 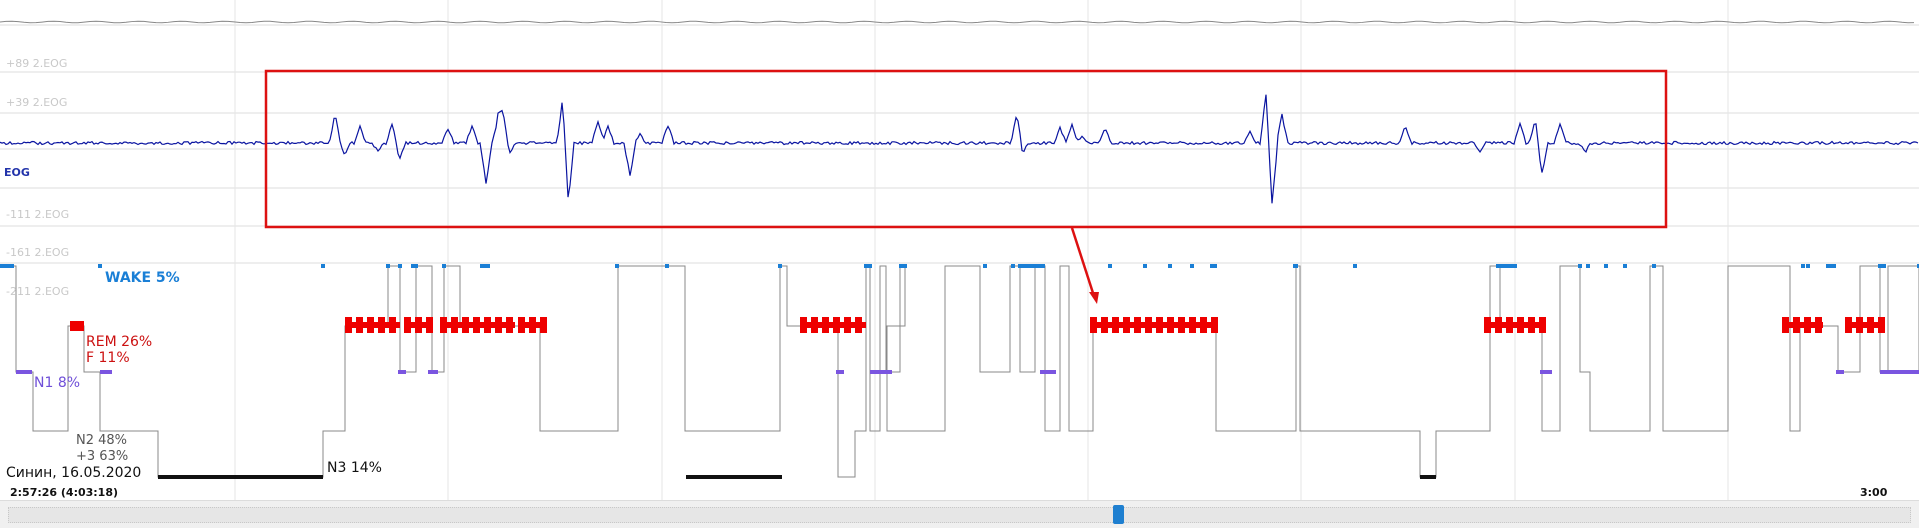 I want to click on time-info: 2:57:26 (4:03:18), so click(x=64, y=492).